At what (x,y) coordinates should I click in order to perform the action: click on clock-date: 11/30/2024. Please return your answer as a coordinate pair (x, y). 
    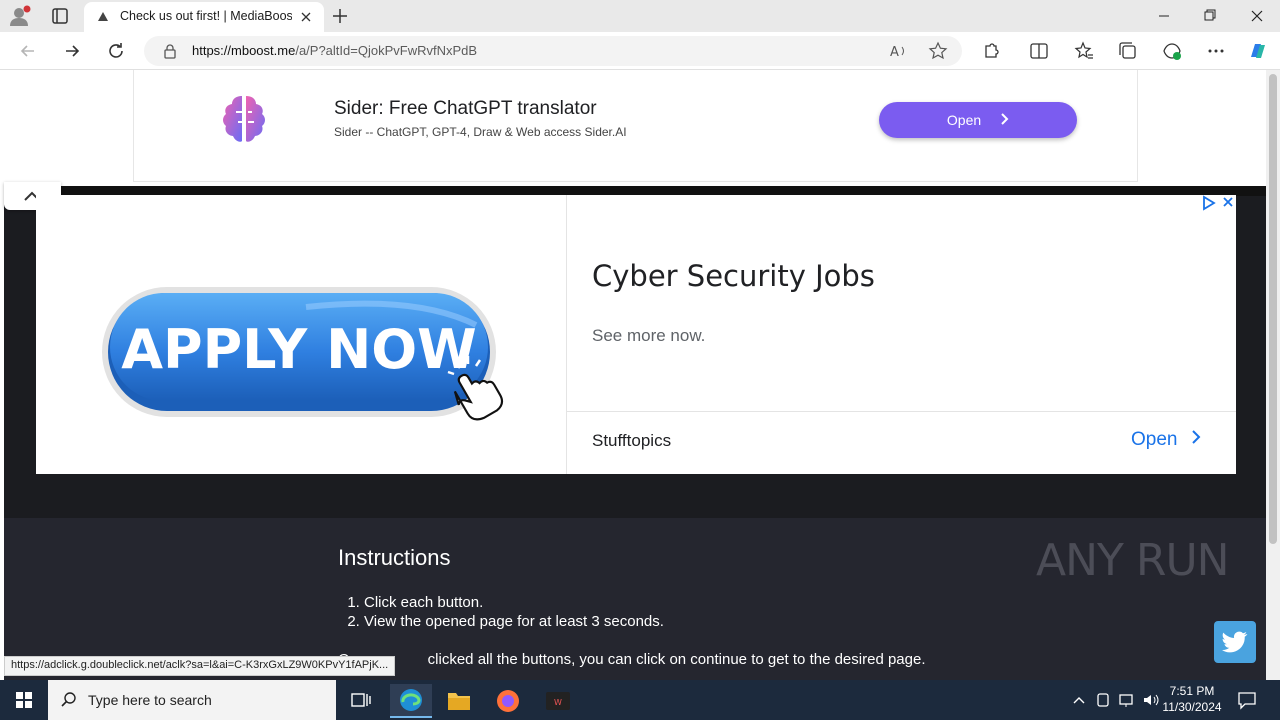
    Looking at the image, I should click on (1192, 707).